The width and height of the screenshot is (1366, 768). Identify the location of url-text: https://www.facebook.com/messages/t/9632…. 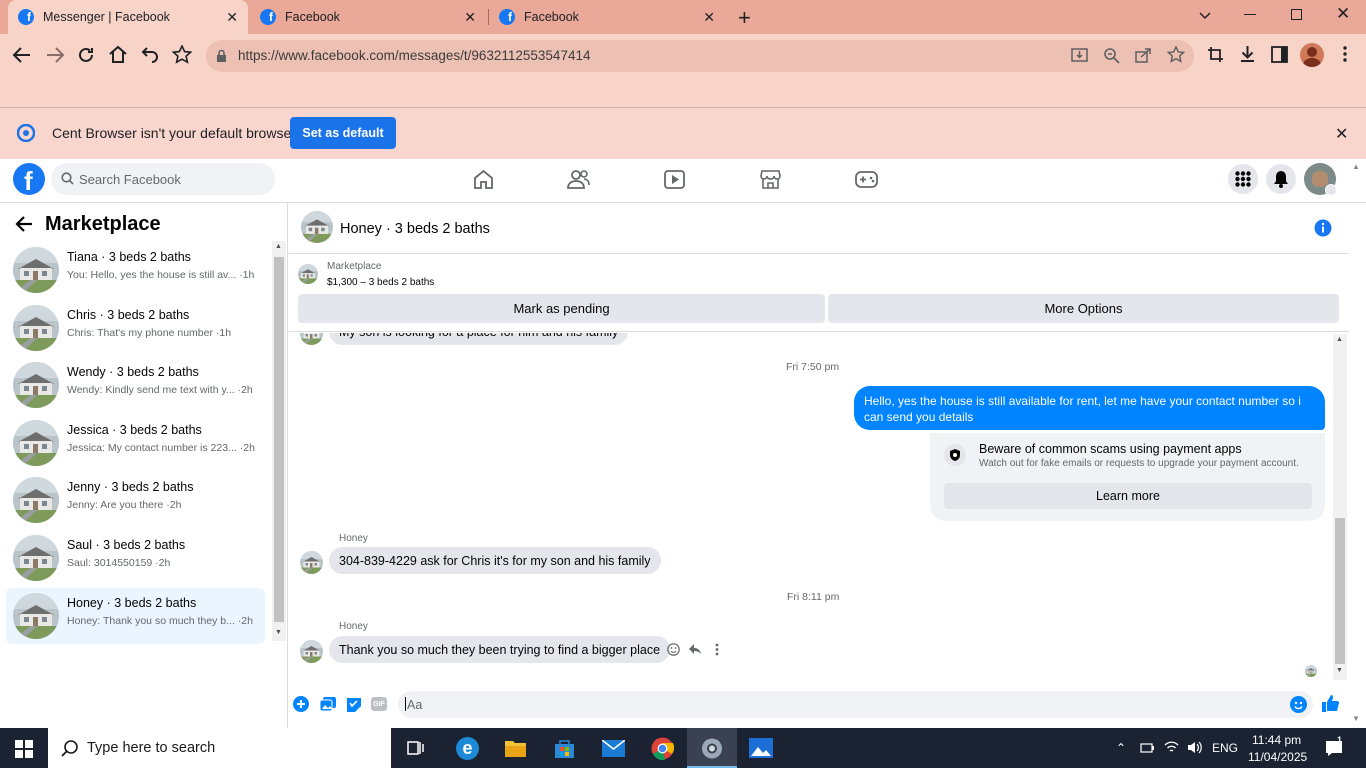
(414, 55).